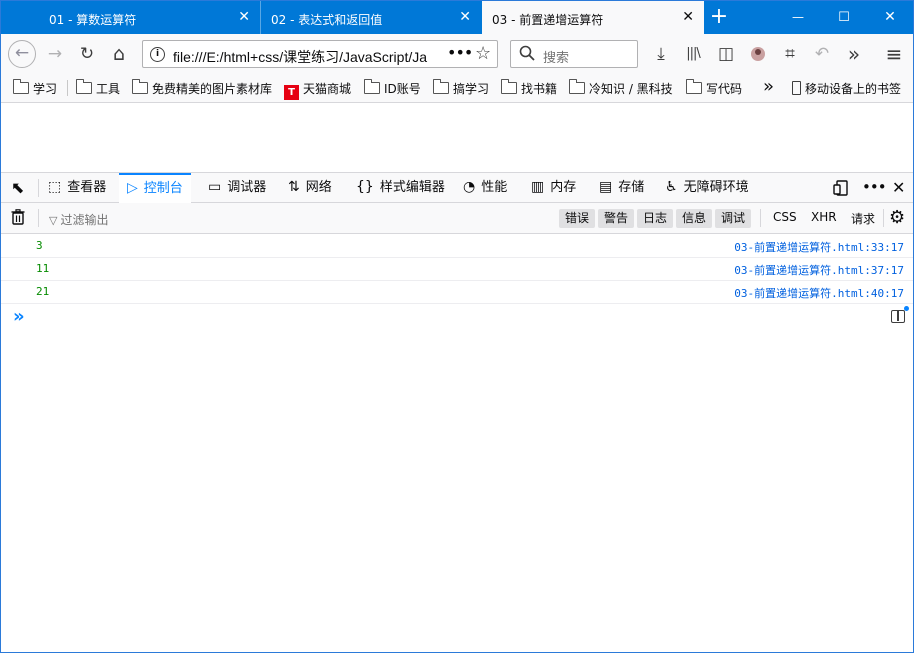 This screenshot has width=914, height=653. Describe the element at coordinates (98, 87) in the screenshot. I see `bookmark-tools: 工具` at that location.